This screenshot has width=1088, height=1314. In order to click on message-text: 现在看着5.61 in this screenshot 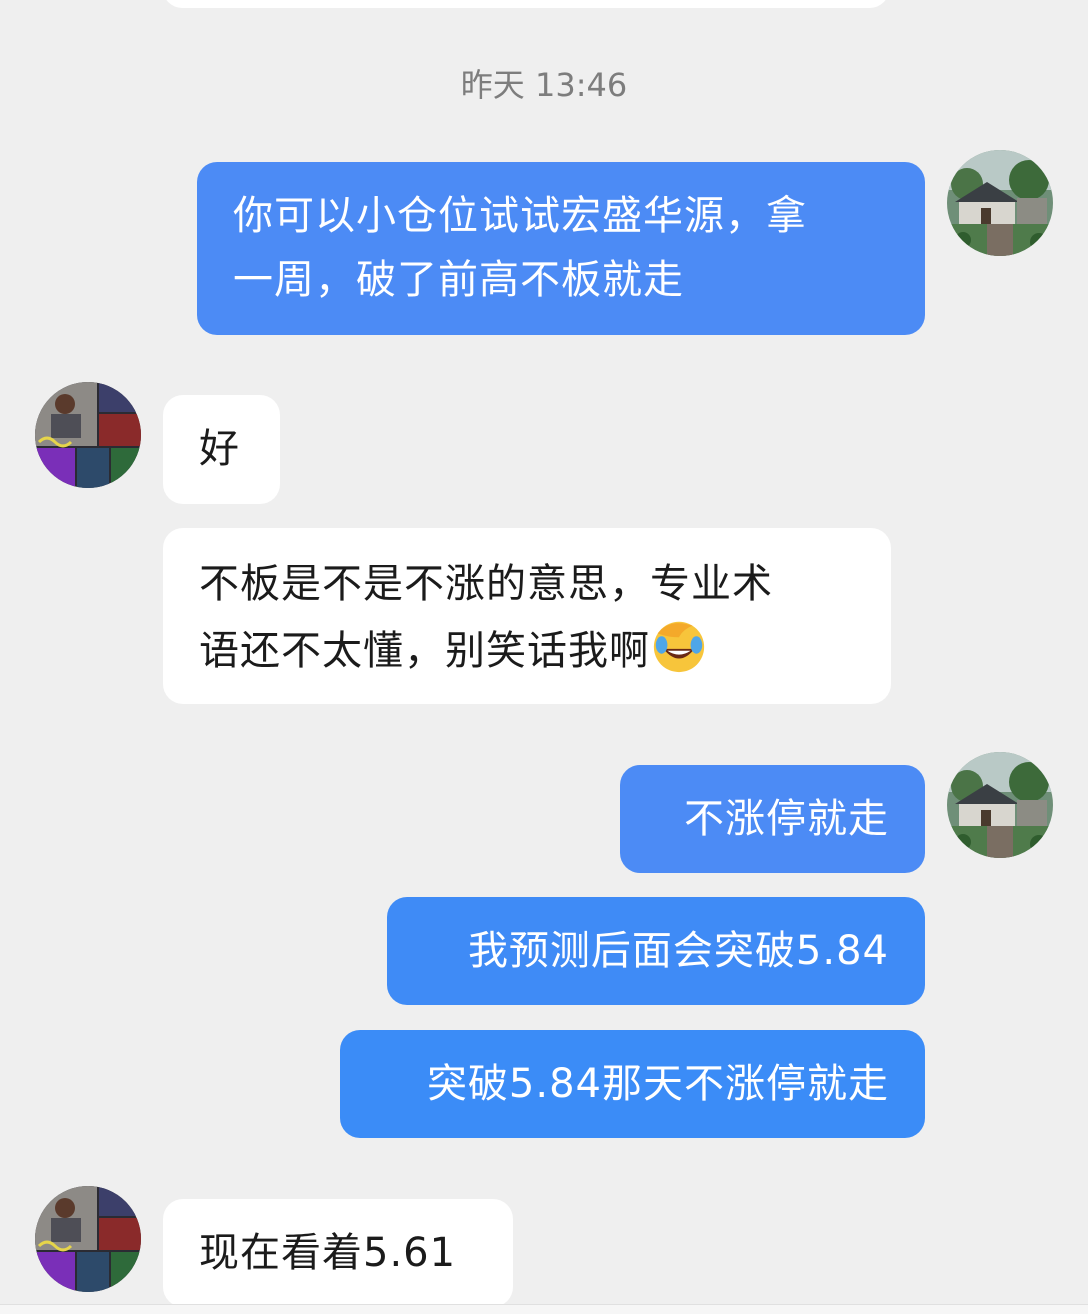, I will do `click(328, 1253)`.